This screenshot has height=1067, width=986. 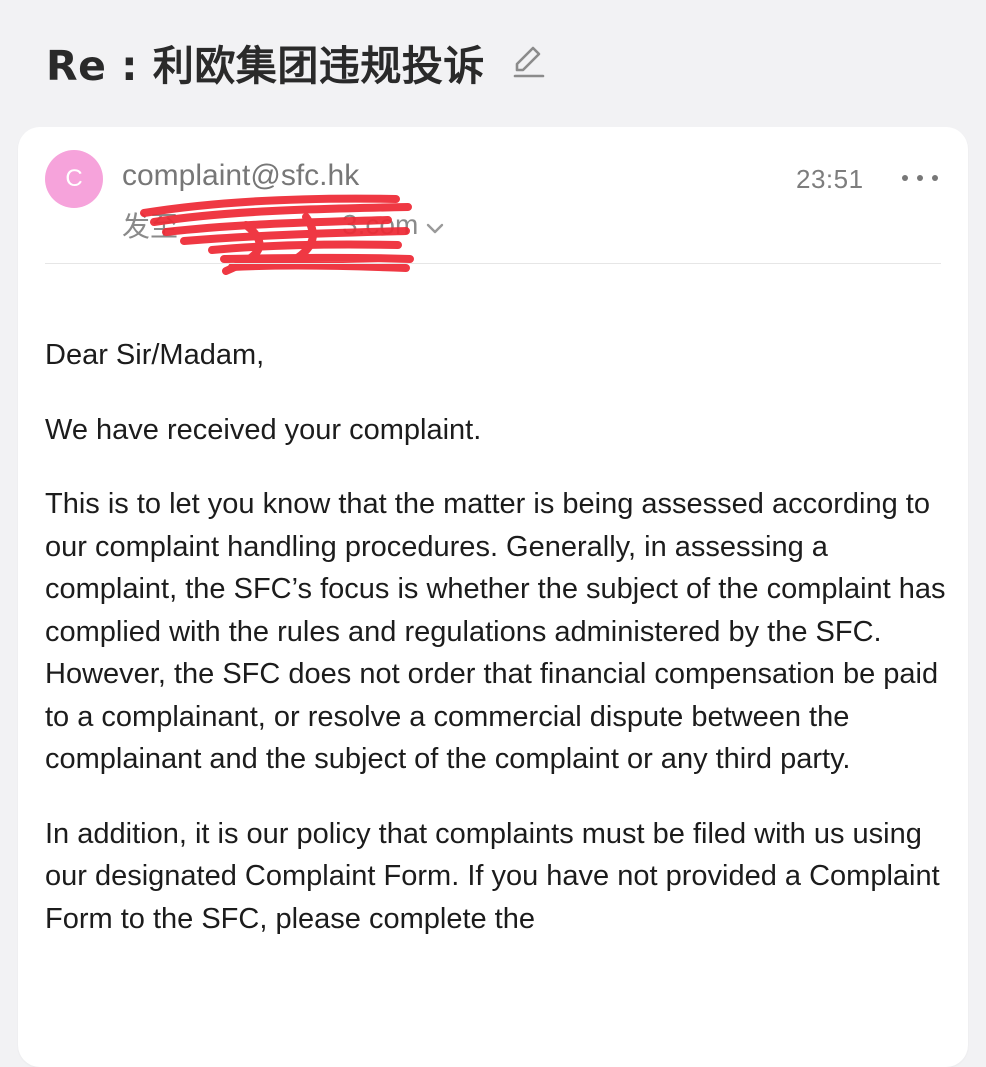 What do you see at coordinates (528, 62) in the screenshot?
I see `pencil-edit-icon` at bounding box center [528, 62].